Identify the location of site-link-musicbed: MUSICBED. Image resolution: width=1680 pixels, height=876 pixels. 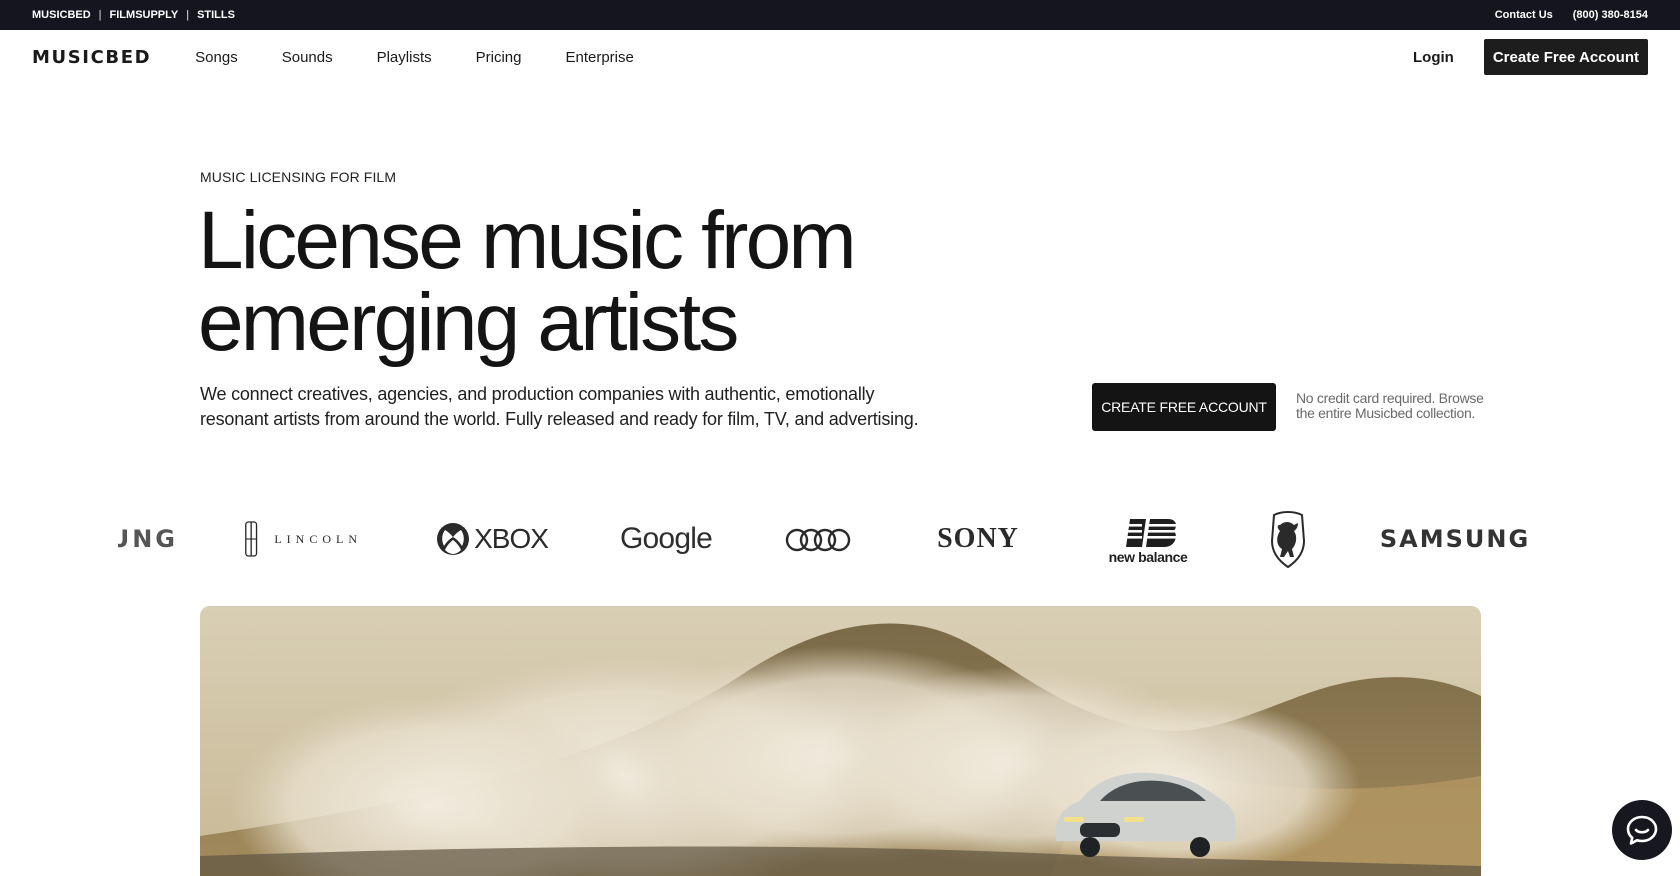
(61, 15).